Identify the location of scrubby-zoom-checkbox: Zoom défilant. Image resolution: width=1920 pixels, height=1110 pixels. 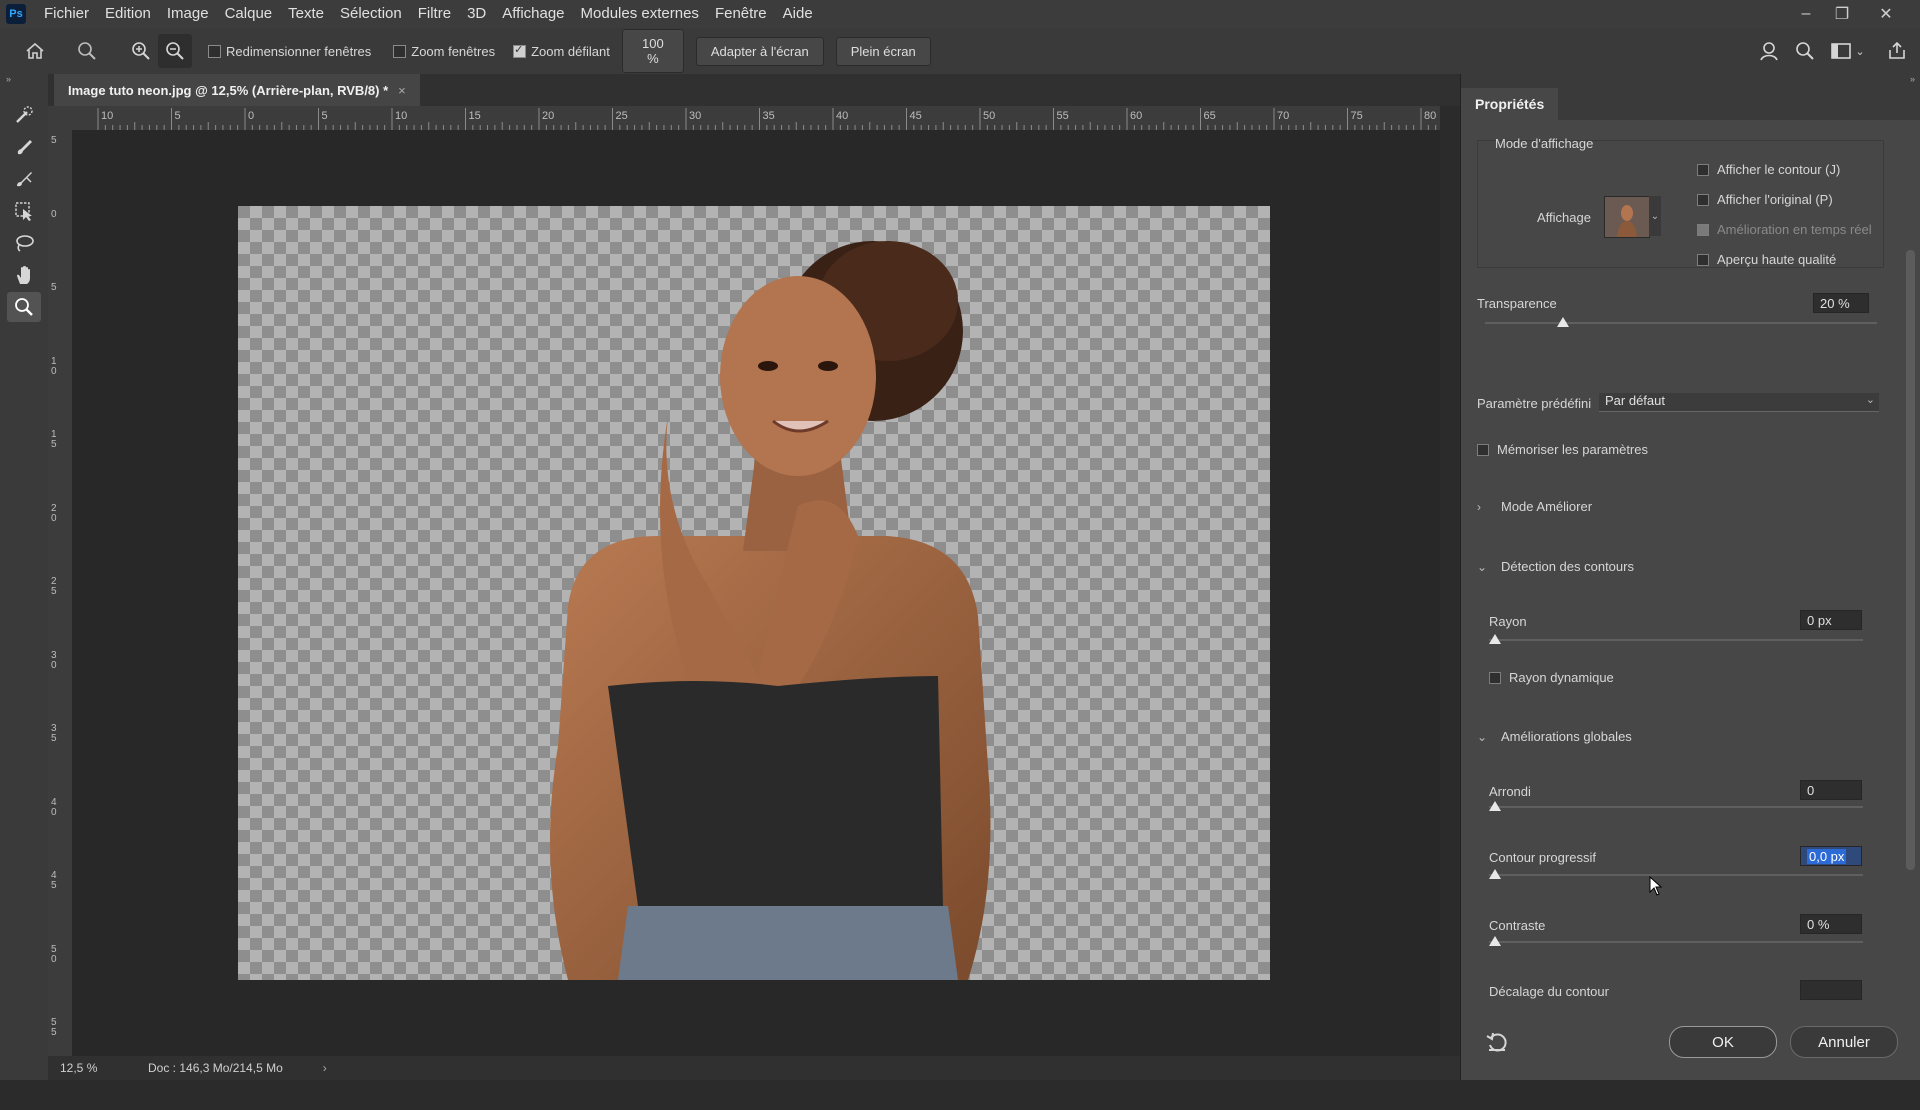
(561, 51).